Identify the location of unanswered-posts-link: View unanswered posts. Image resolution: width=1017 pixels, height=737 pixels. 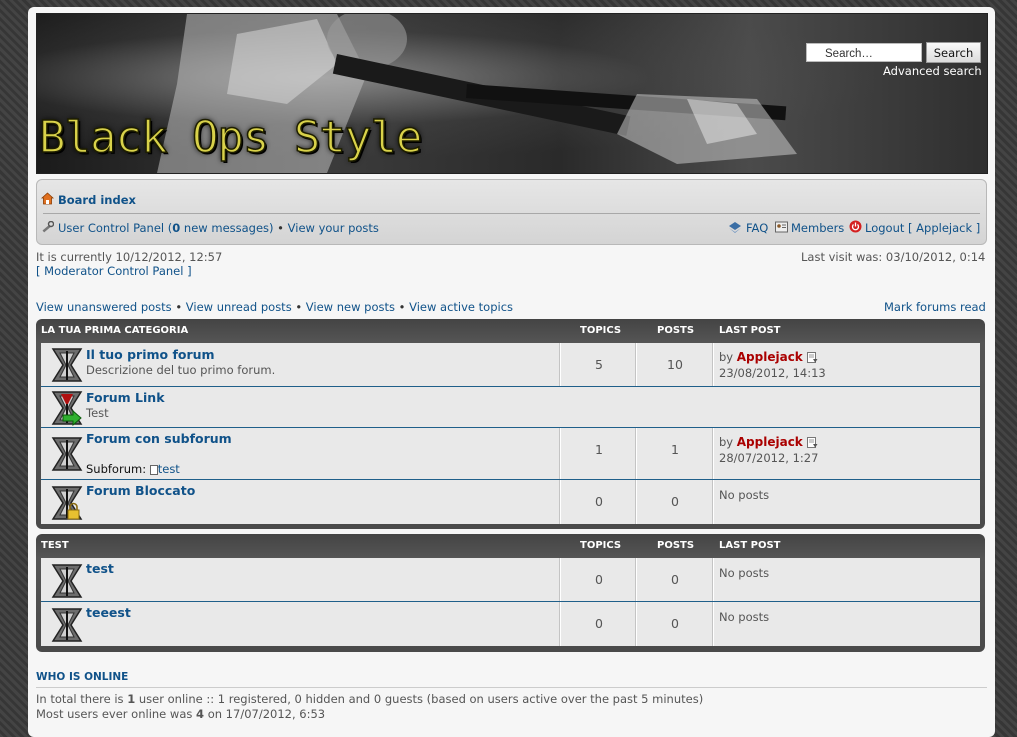
(104, 307).